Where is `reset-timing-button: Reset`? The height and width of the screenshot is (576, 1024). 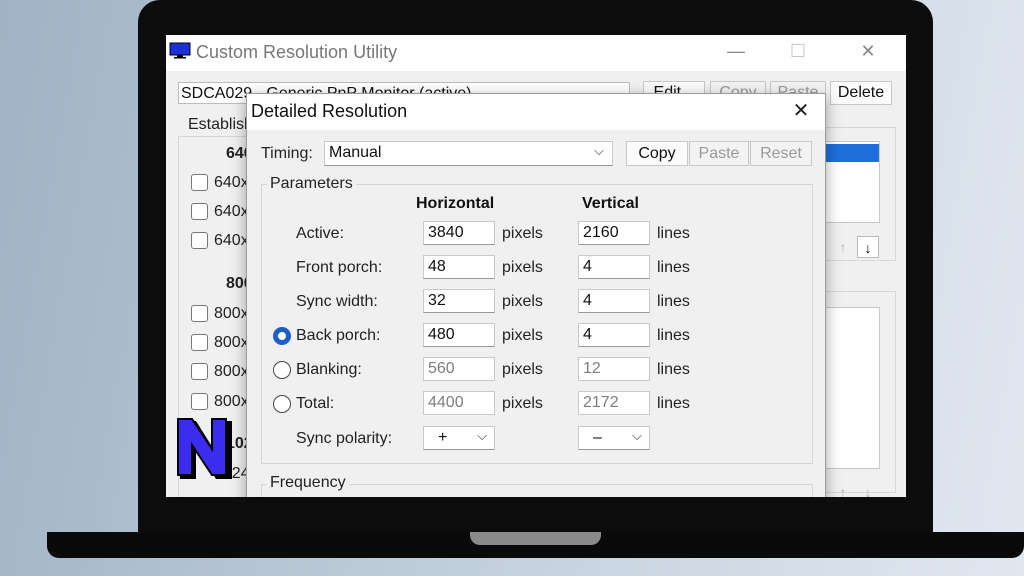 reset-timing-button: Reset is located at coordinates (781, 153).